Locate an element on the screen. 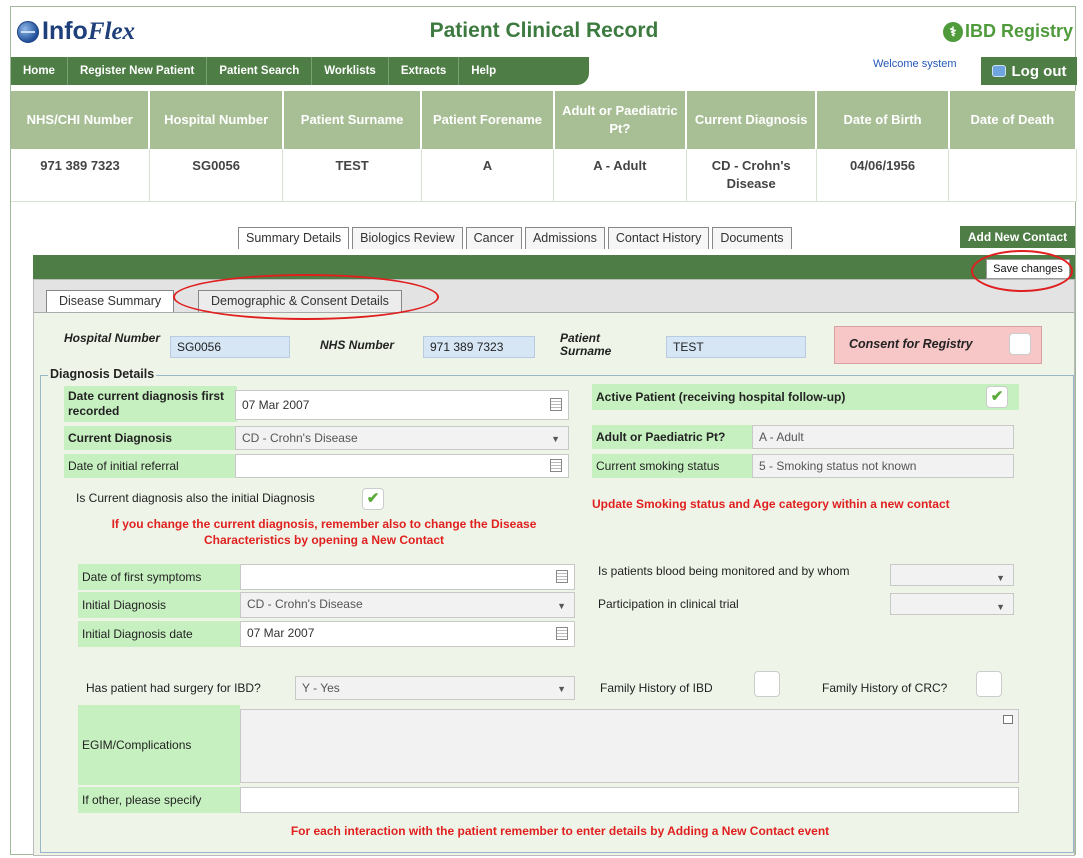  date-first-recorded-label-text: Date current diagnosis first recorded is located at coordinates (146, 403).